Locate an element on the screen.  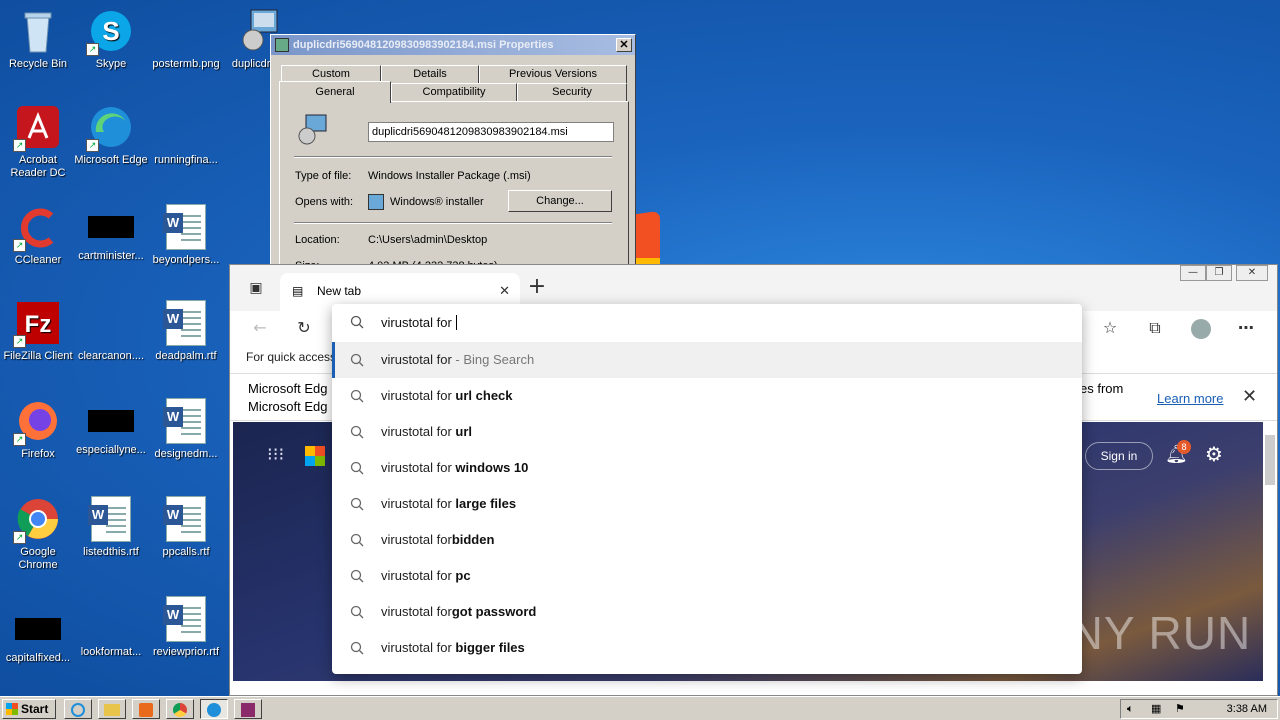
opens-with-value: Windows® installer is located at coordinates (437, 202).